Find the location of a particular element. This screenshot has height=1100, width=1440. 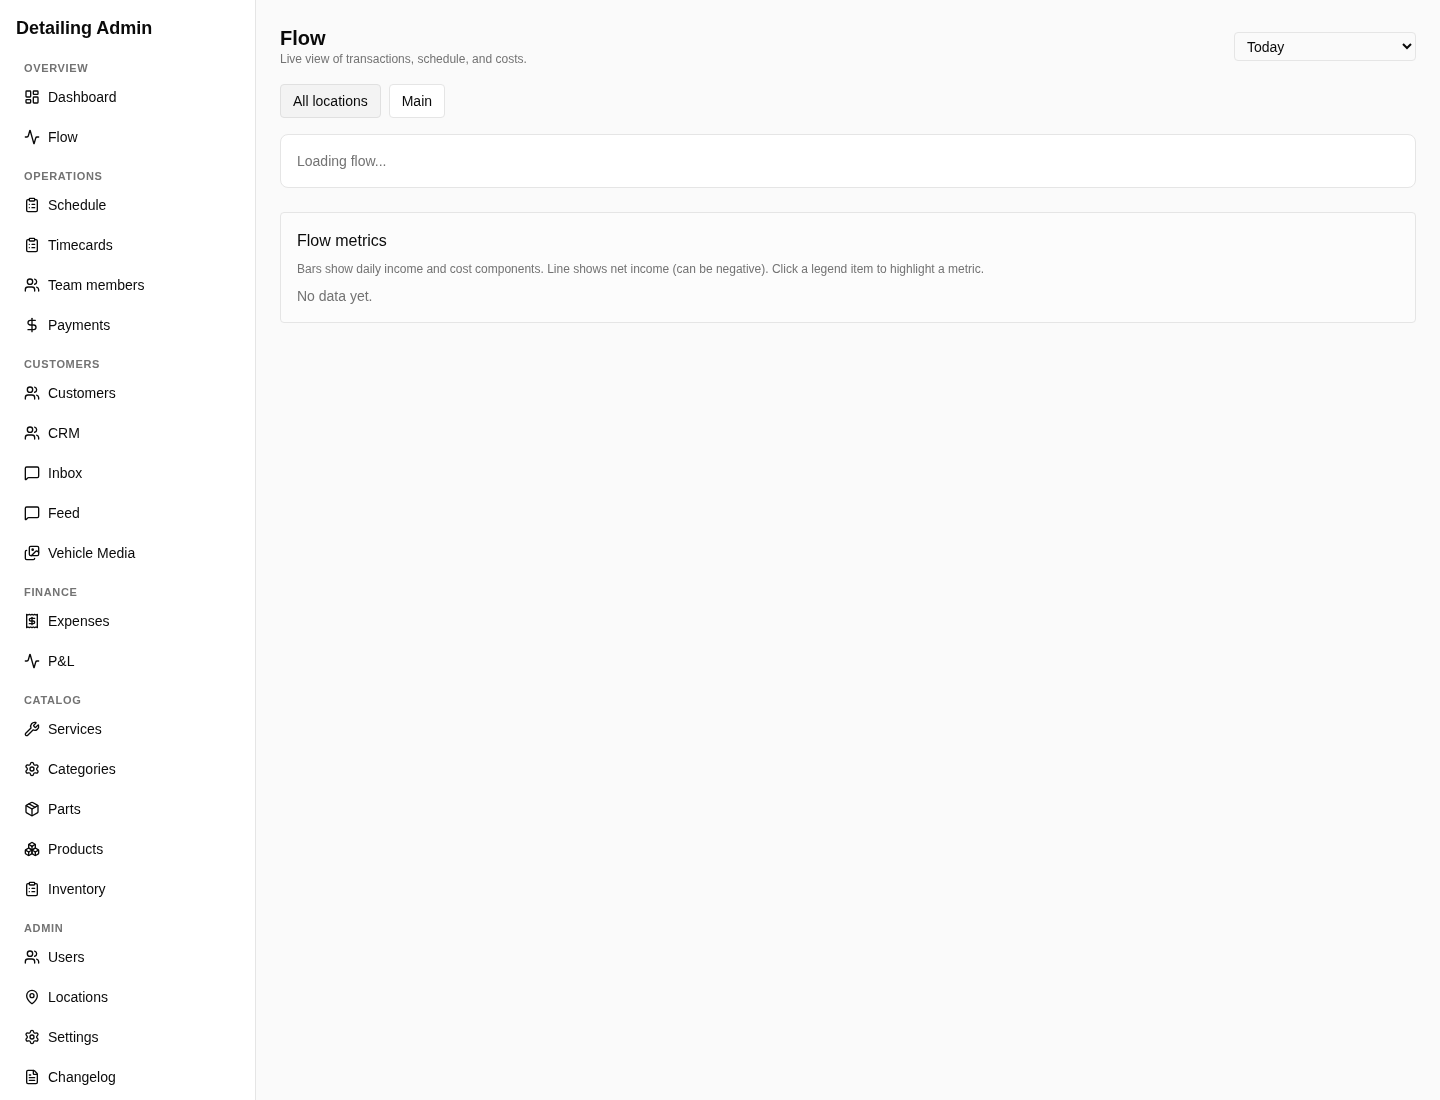

nav-item: Changelog is located at coordinates (127, 1077).